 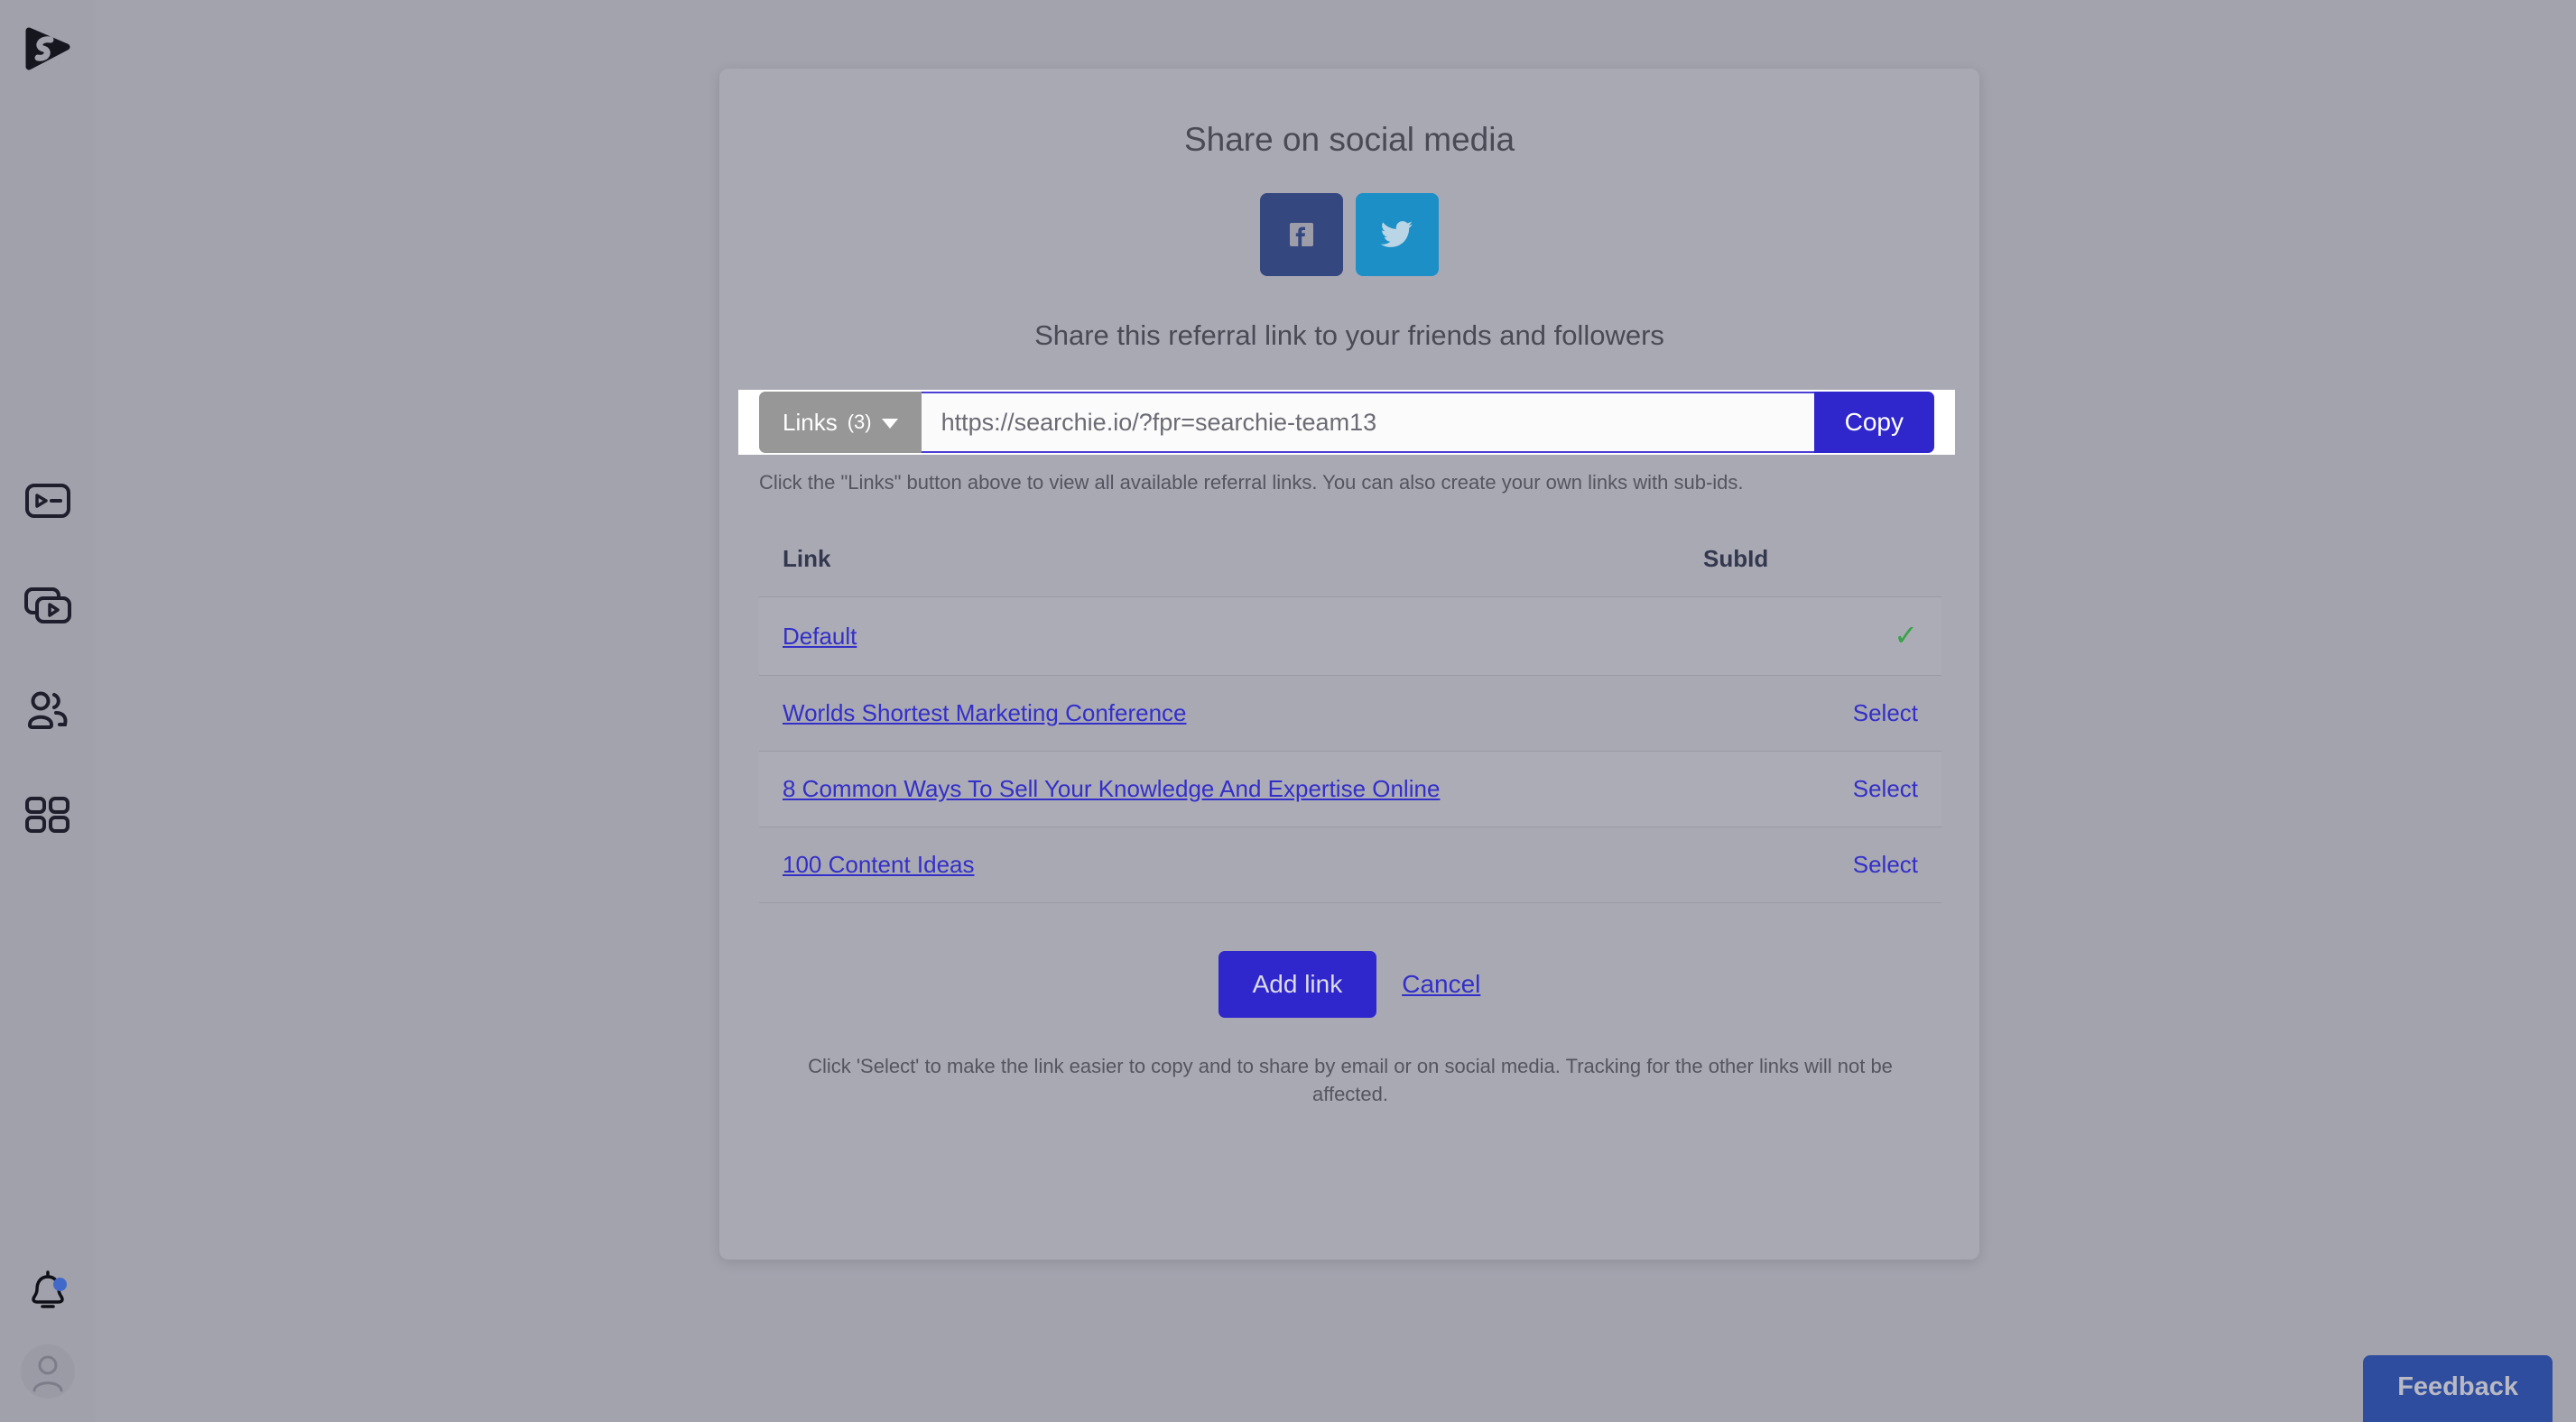 I want to click on column-header-link: Link, so click(x=807, y=558).